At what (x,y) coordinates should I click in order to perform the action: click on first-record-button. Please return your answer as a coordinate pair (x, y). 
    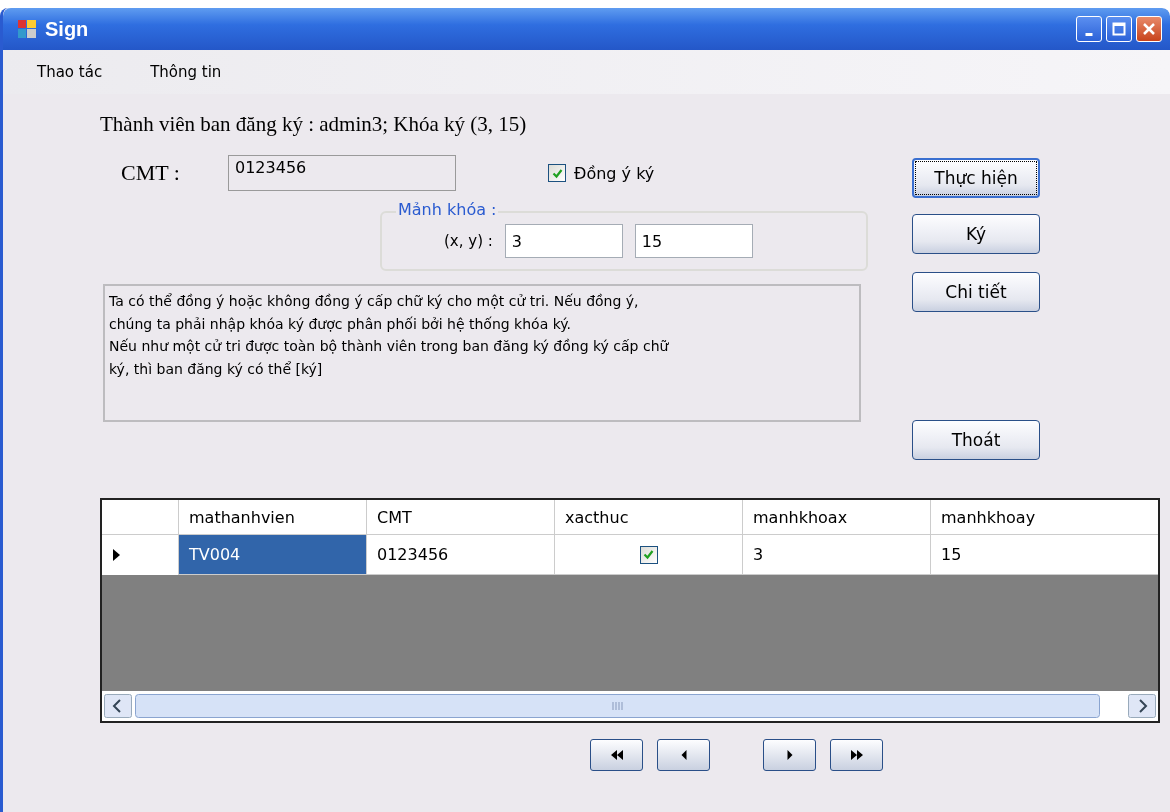
    Looking at the image, I should click on (616, 755).